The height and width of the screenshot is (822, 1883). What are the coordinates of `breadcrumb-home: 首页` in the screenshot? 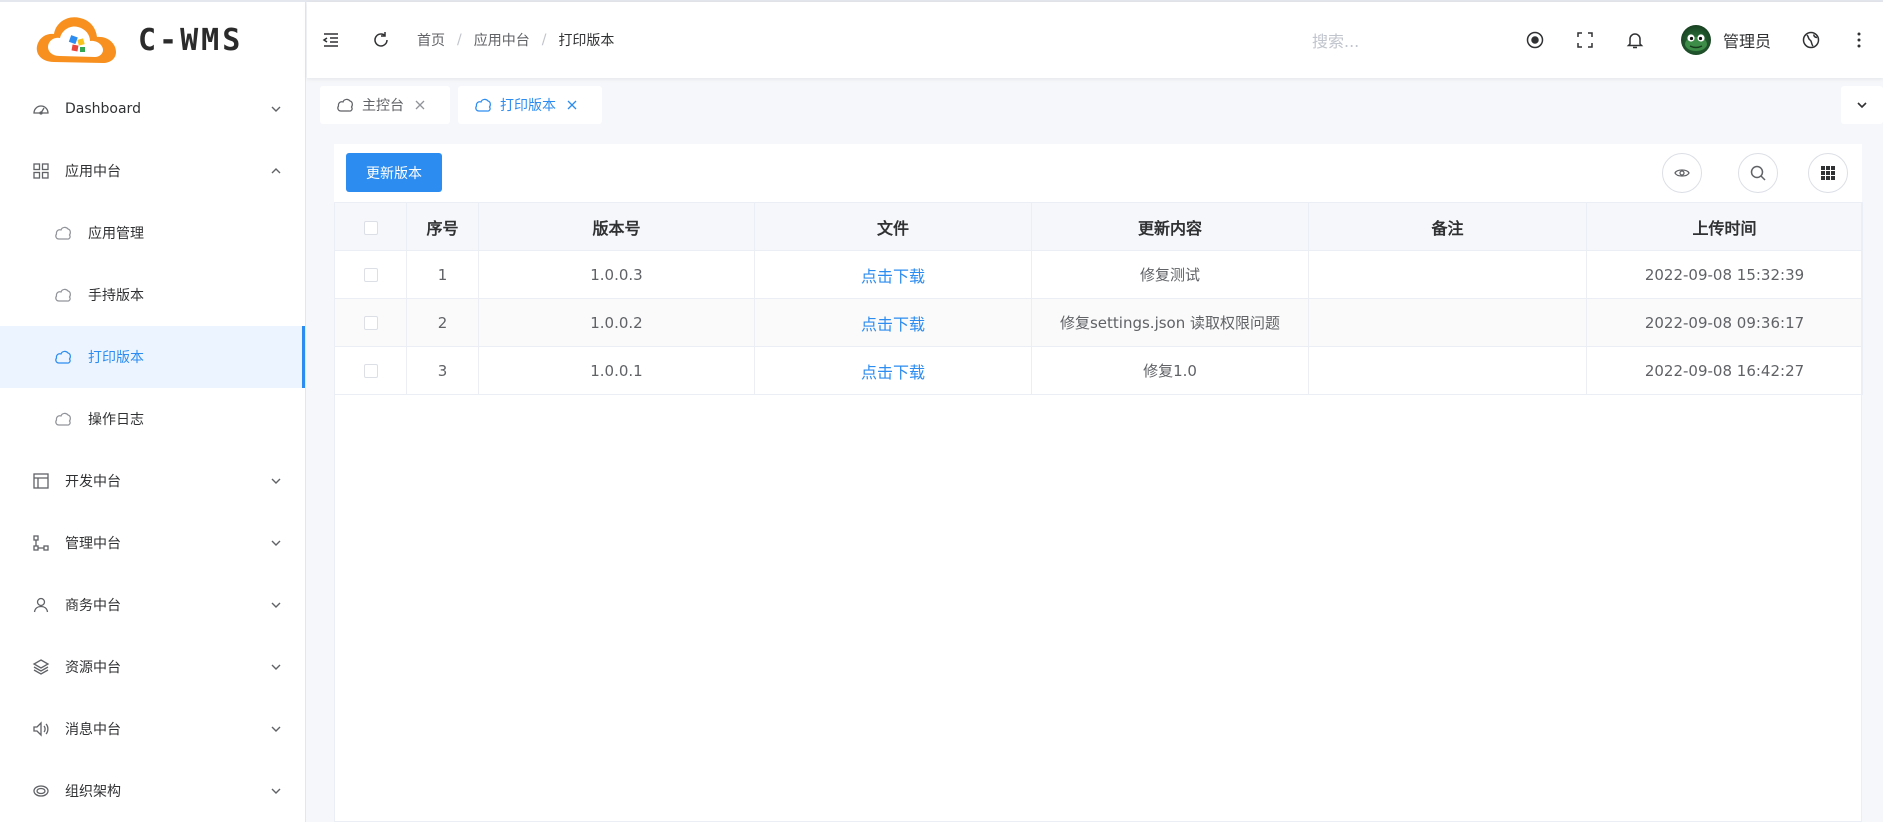 It's located at (431, 40).